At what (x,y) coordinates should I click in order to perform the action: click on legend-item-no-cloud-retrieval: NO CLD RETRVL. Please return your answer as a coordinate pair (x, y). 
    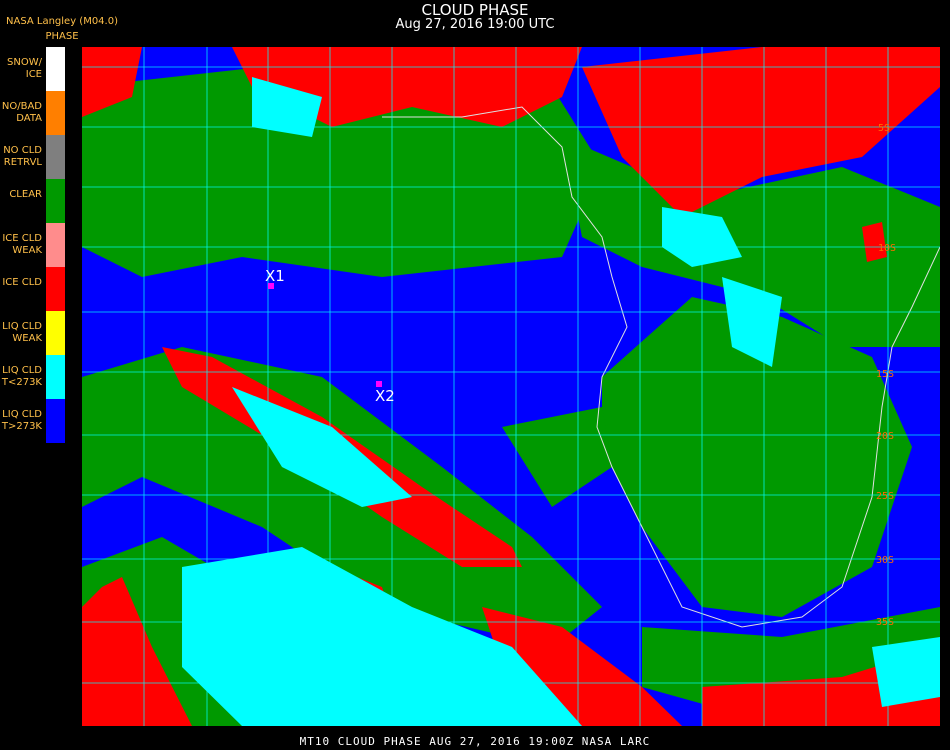
    Looking at the image, I should click on (33, 157).